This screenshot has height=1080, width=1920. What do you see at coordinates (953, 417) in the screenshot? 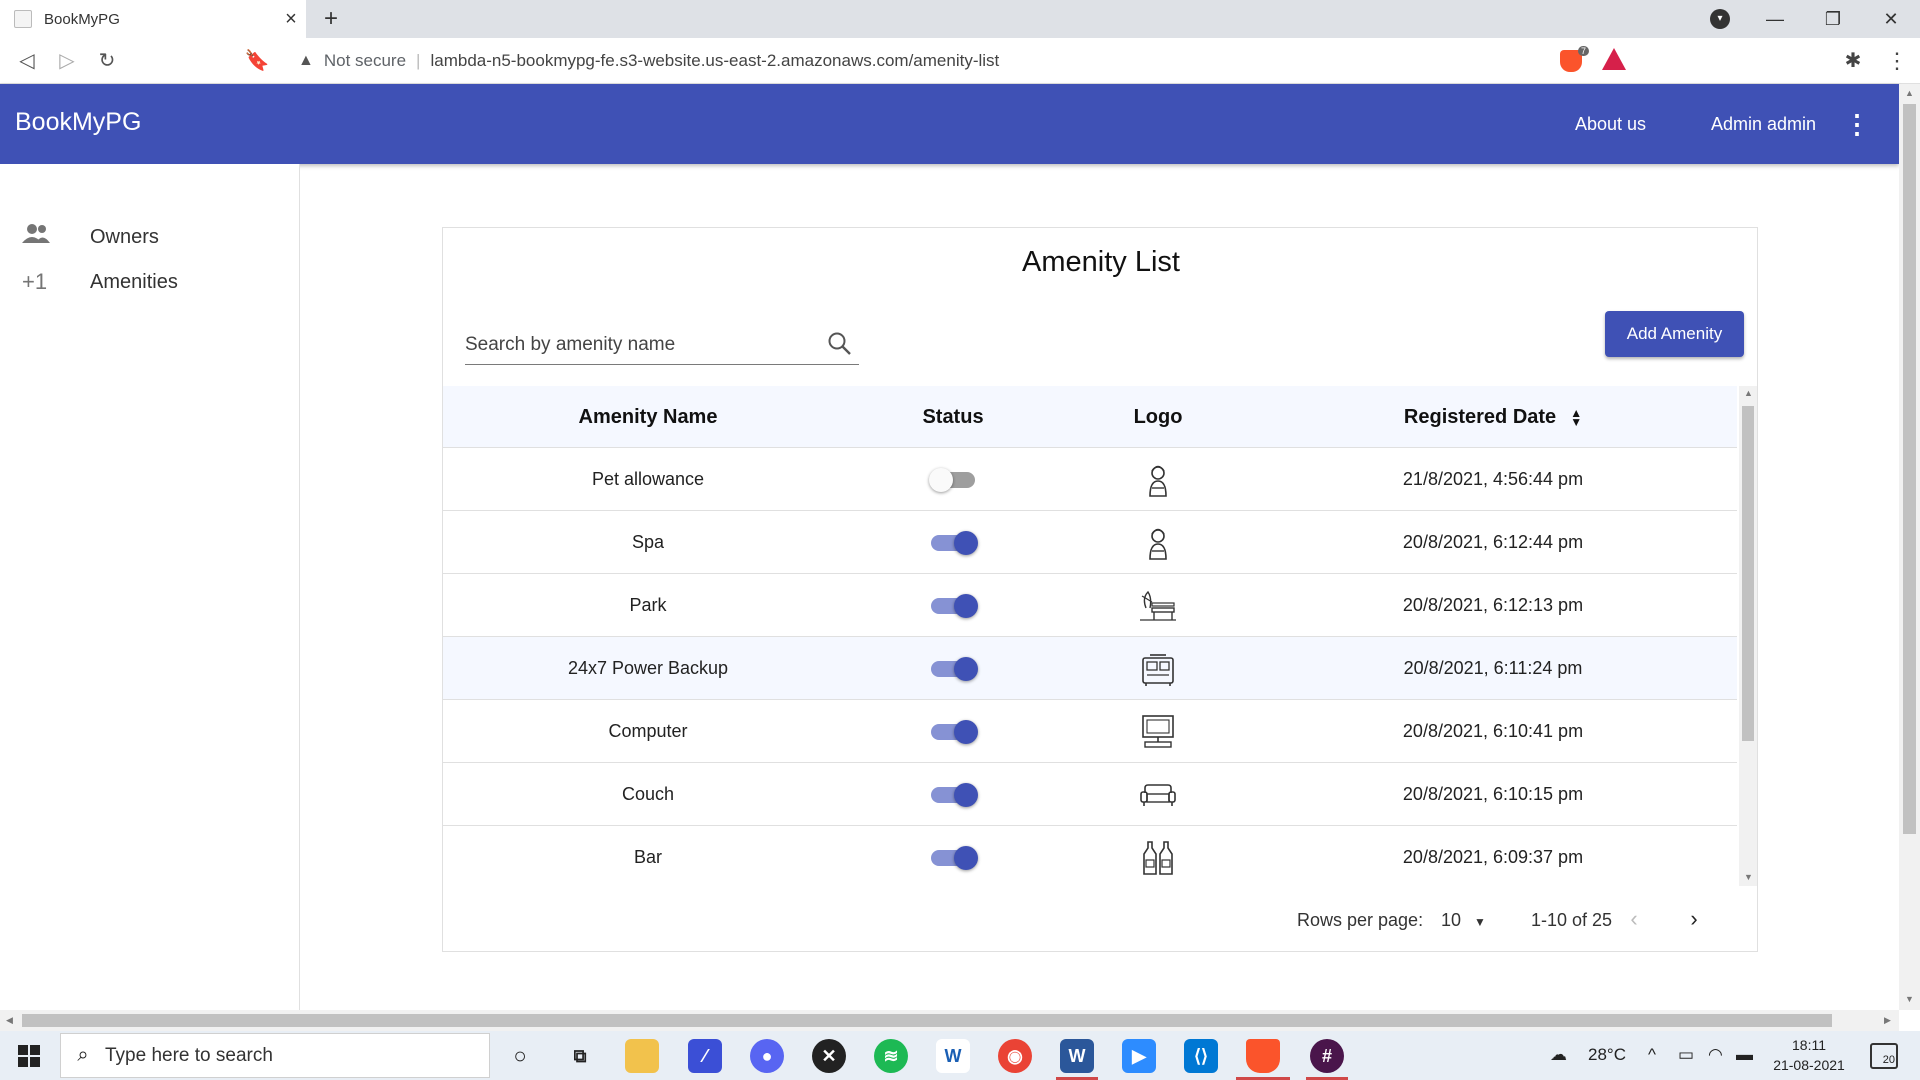
I see `column-header-status: Status` at bounding box center [953, 417].